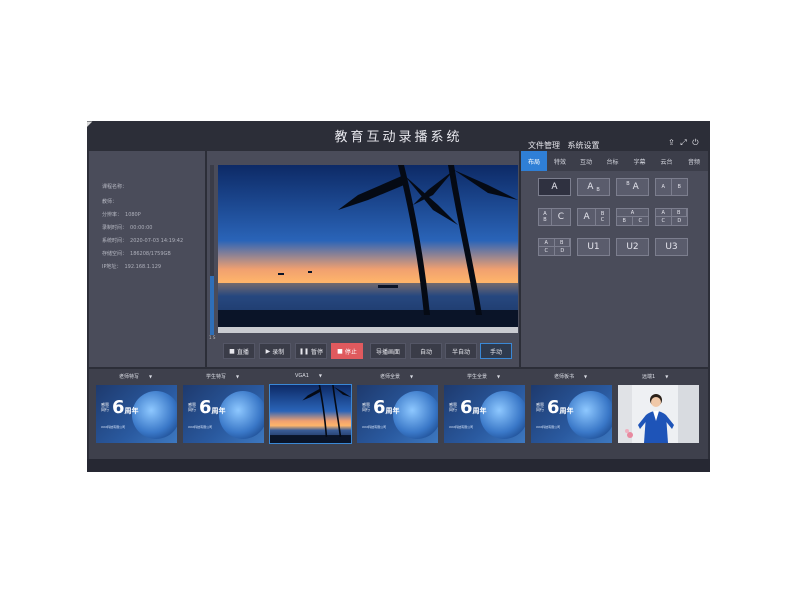 The width and height of the screenshot is (800, 600). What do you see at coordinates (584, 145) in the screenshot?
I see `system-settings-menu: 系统设置` at bounding box center [584, 145].